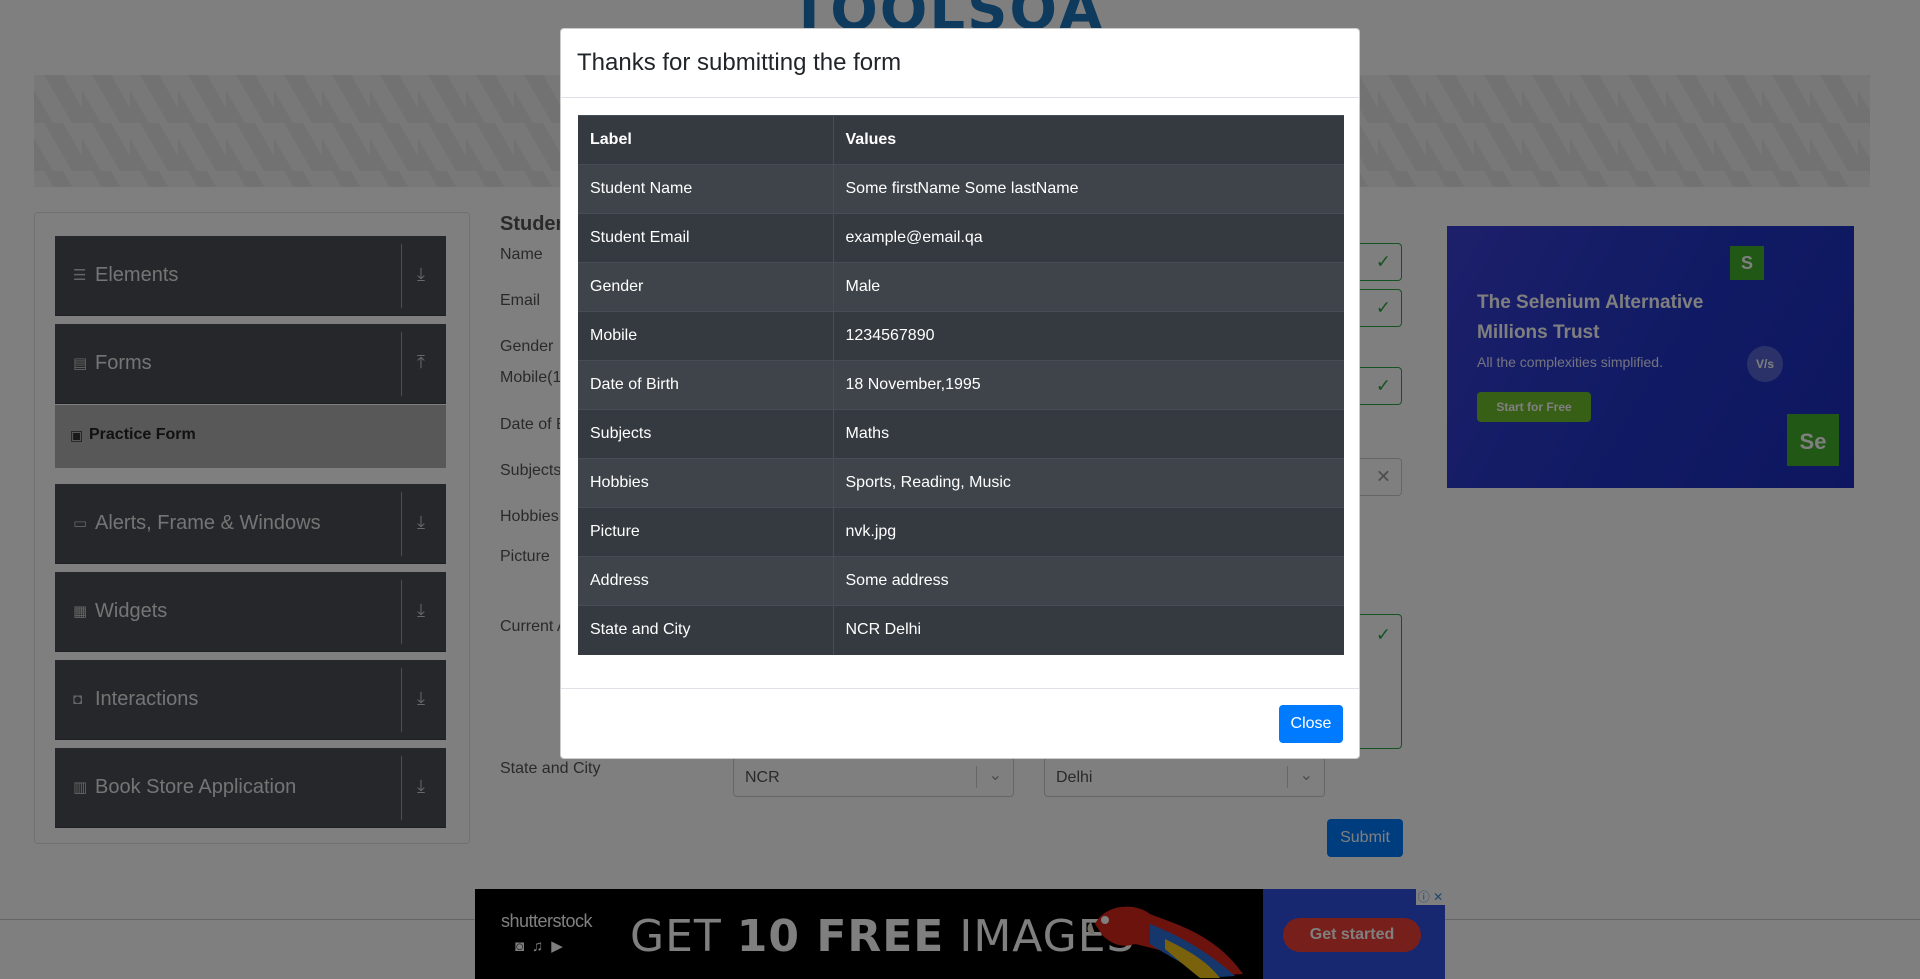 The width and height of the screenshot is (1920, 979). What do you see at coordinates (739, 62) in the screenshot?
I see `modal-title: Thanks for submitting the form` at bounding box center [739, 62].